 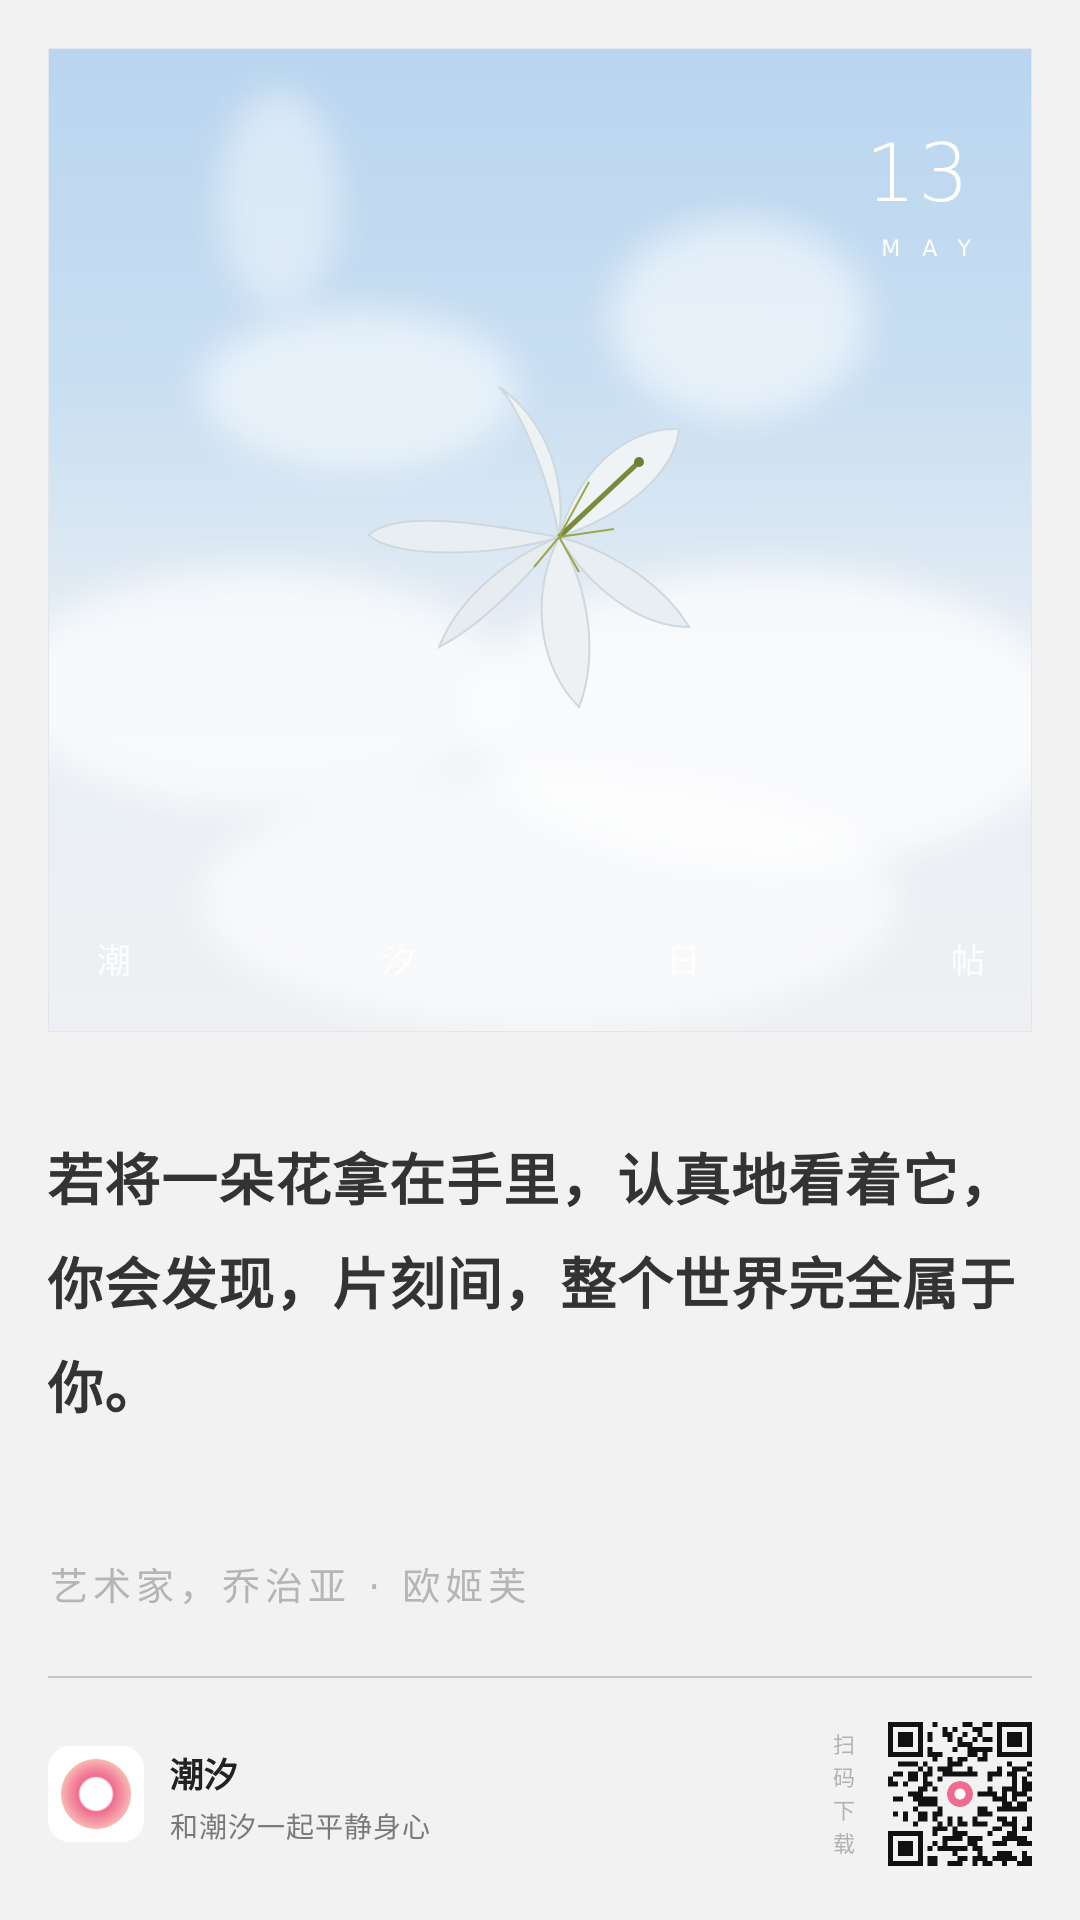 What do you see at coordinates (301, 1827) in the screenshot?
I see `app-slogan: 和潮汐一起平静身心` at bounding box center [301, 1827].